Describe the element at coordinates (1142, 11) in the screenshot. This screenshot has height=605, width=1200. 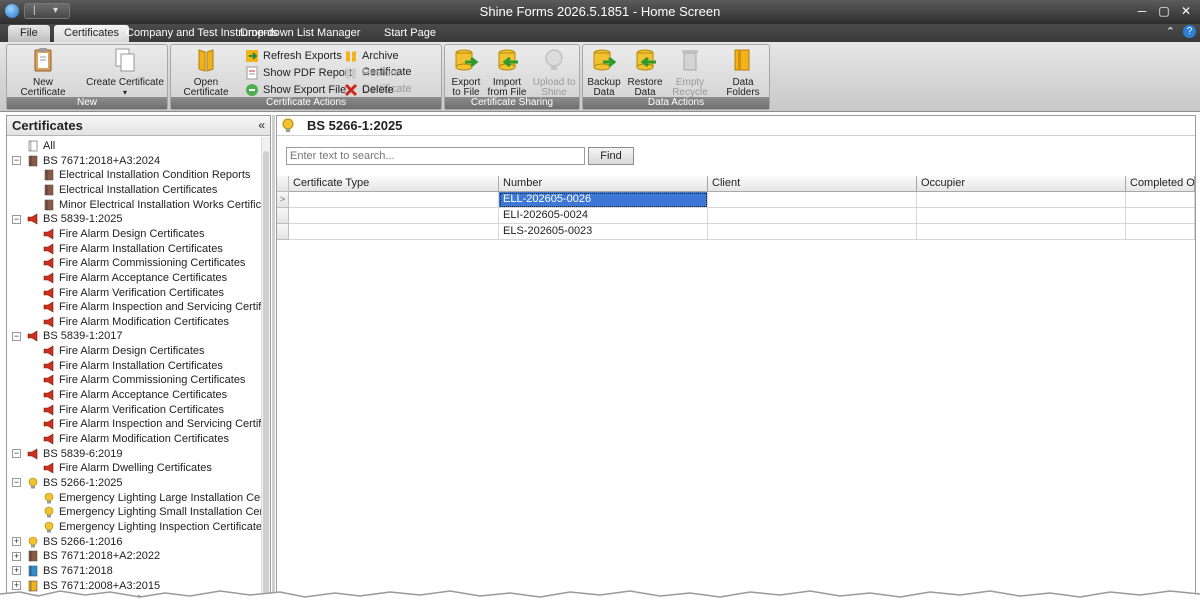
I see `minimize-button: ─` at that location.